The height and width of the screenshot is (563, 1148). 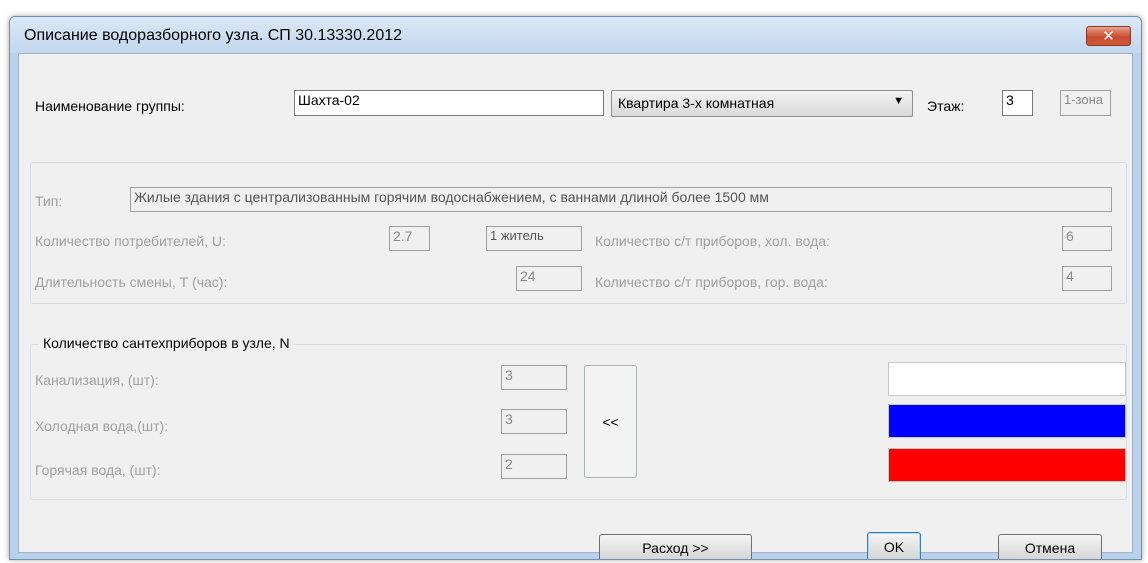 I want to click on floor-label: Этаж:, so click(x=946, y=106).